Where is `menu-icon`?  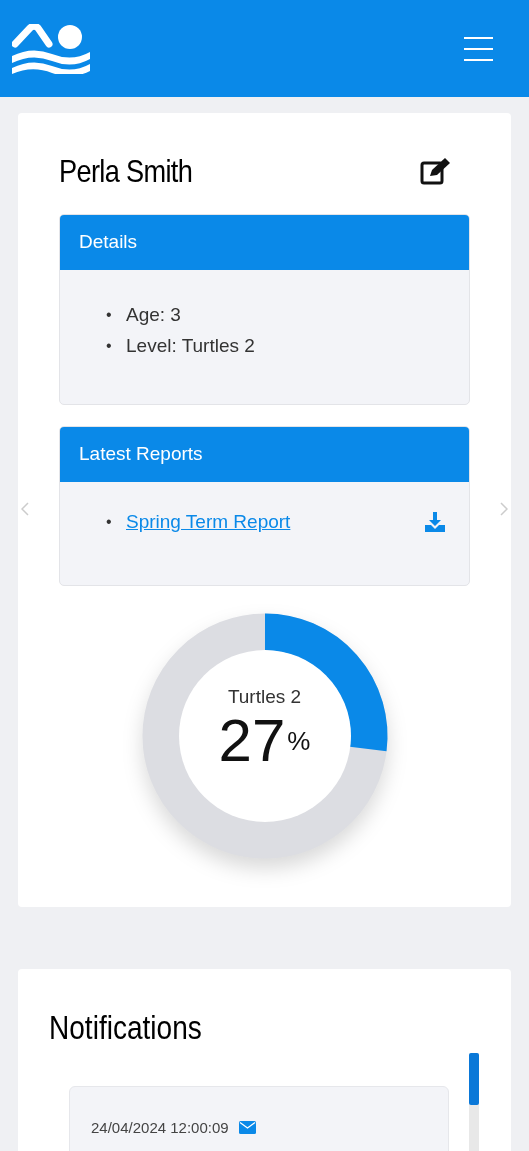
menu-icon is located at coordinates (478, 48).